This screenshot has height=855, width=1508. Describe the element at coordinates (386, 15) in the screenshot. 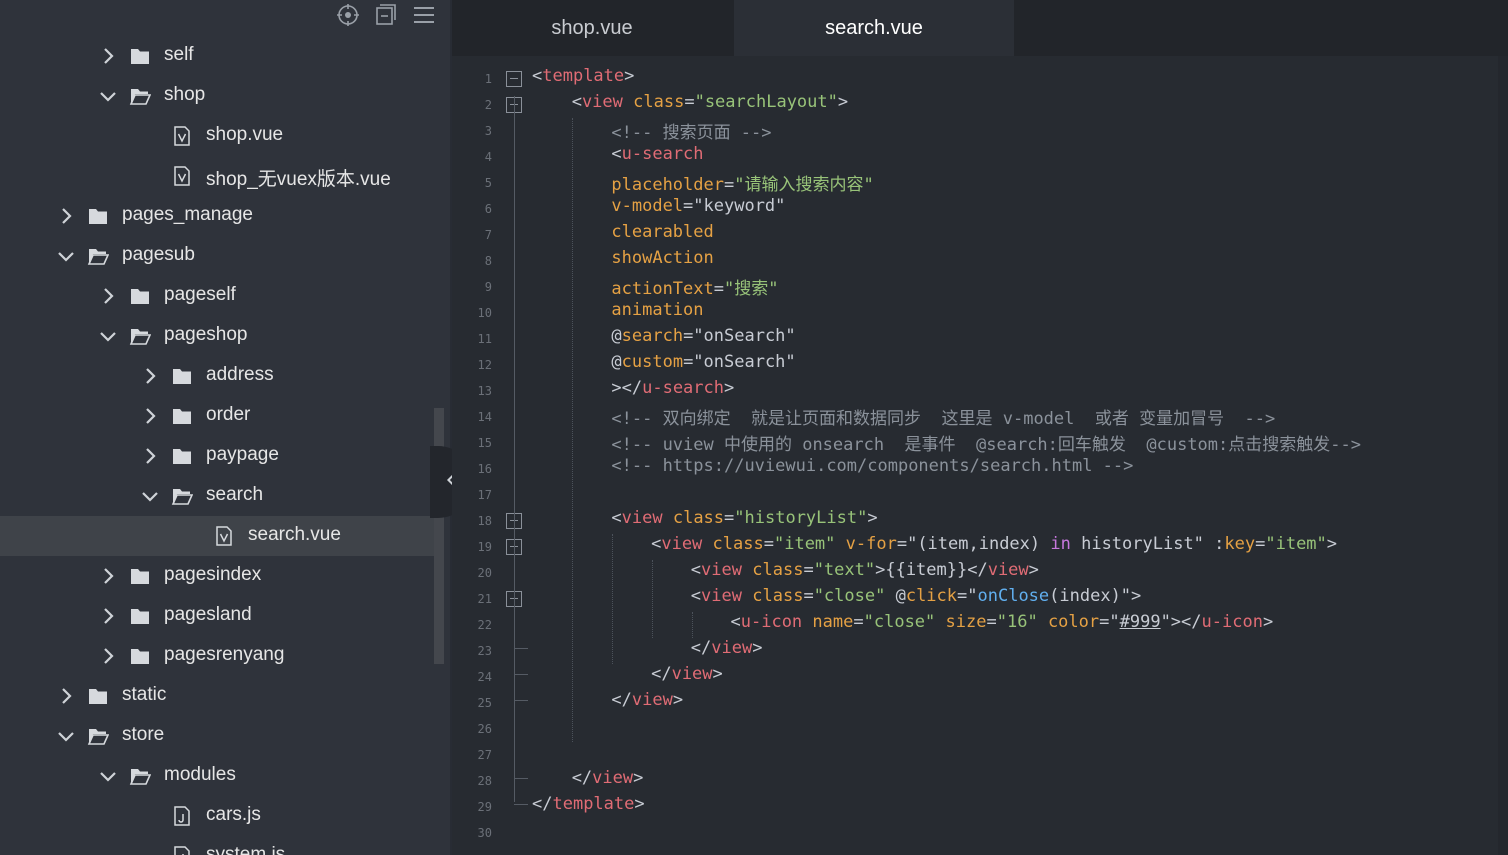

I see `collapse-all-icon` at that location.